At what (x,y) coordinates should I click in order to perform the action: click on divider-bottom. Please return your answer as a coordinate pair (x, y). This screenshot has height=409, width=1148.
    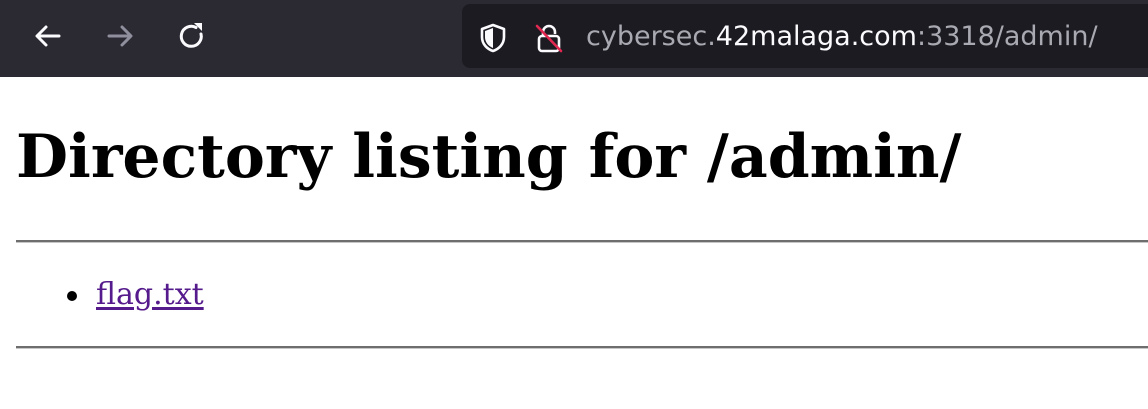
    Looking at the image, I should click on (582, 347).